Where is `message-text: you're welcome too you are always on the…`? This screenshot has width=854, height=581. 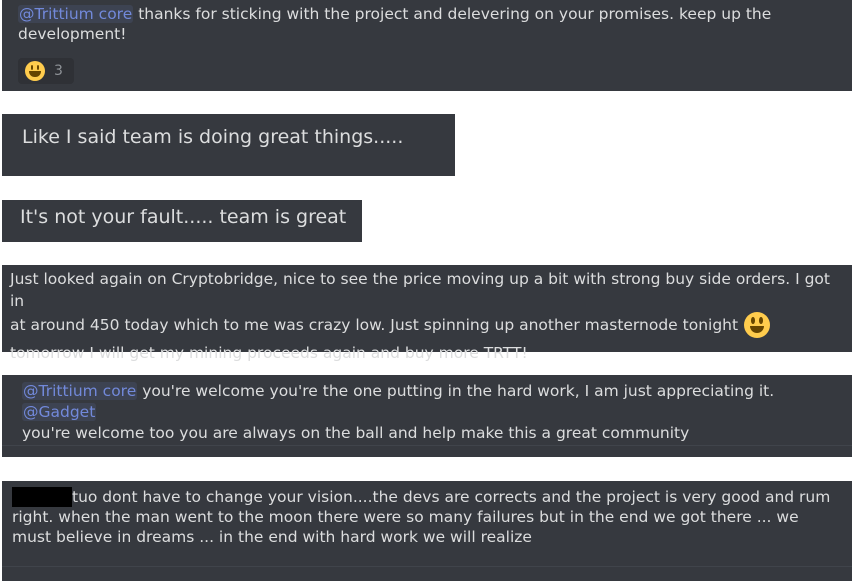
message-text: you're welcome too you are always on the… is located at coordinates (356, 433).